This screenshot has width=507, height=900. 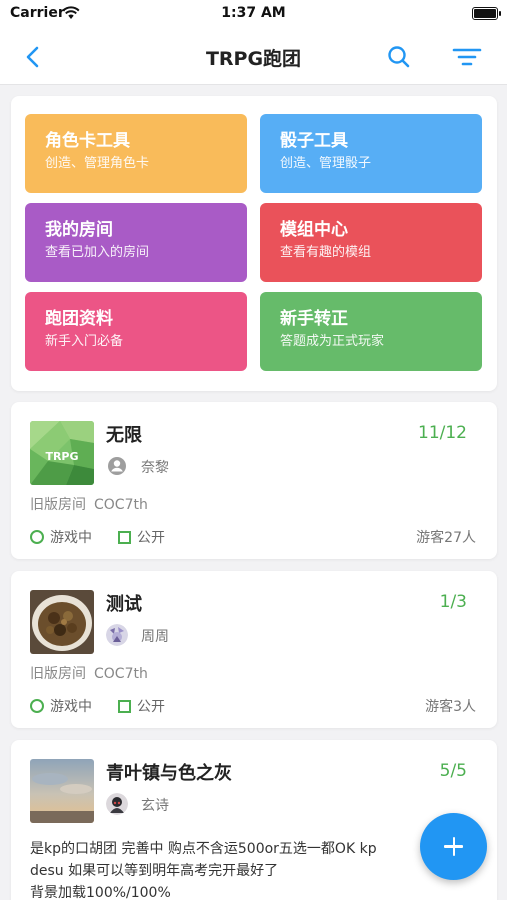 I want to click on tile-module-center: 模组中心 查看有趣的模组, so click(x=371, y=242).